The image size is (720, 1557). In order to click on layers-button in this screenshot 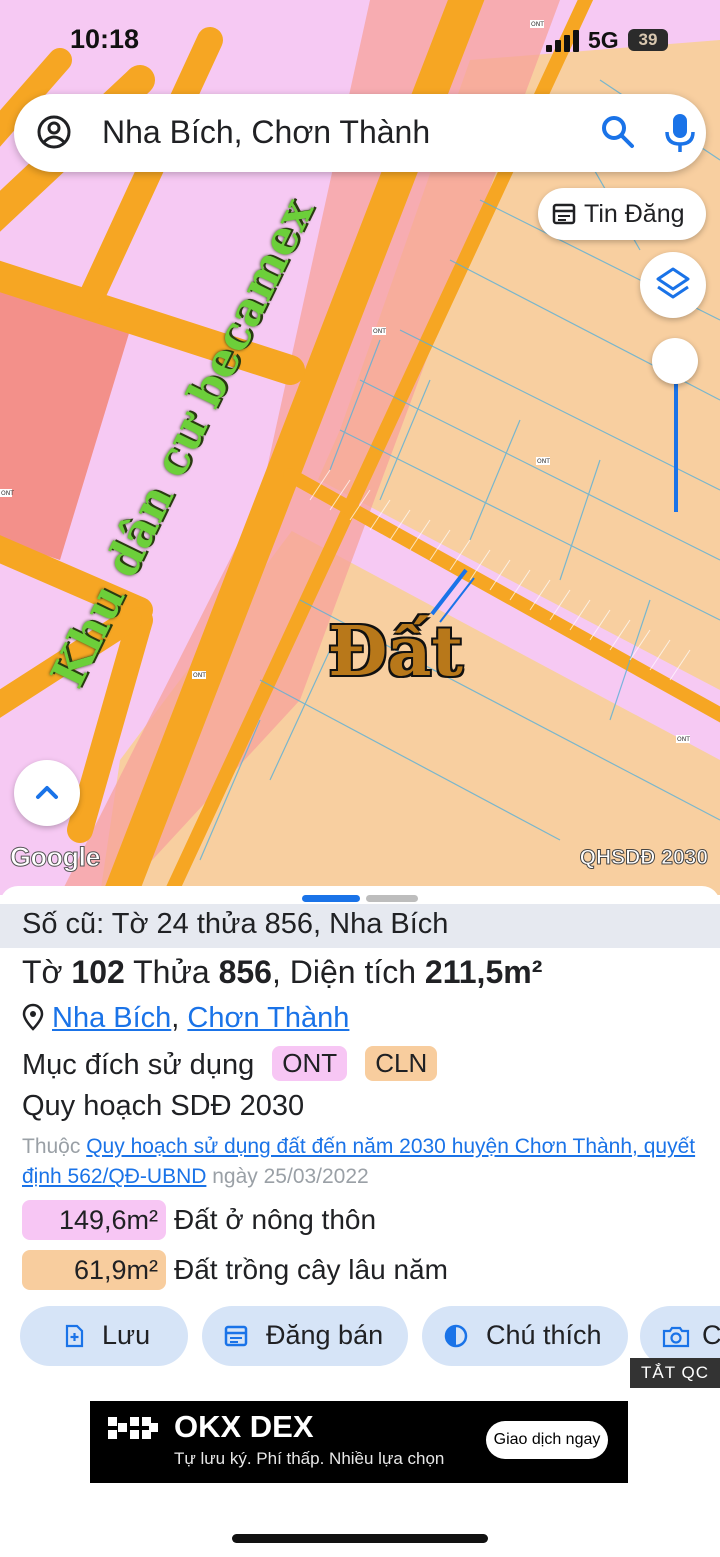, I will do `click(673, 285)`.